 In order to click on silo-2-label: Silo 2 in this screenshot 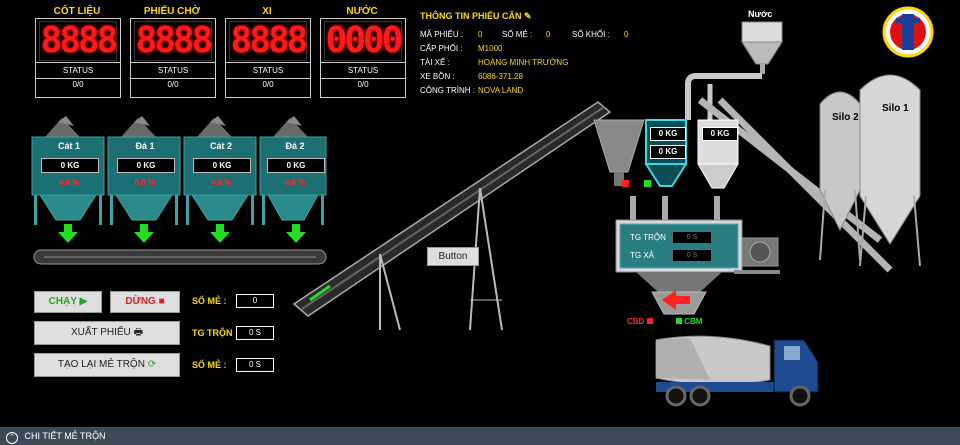, I will do `click(845, 117)`.